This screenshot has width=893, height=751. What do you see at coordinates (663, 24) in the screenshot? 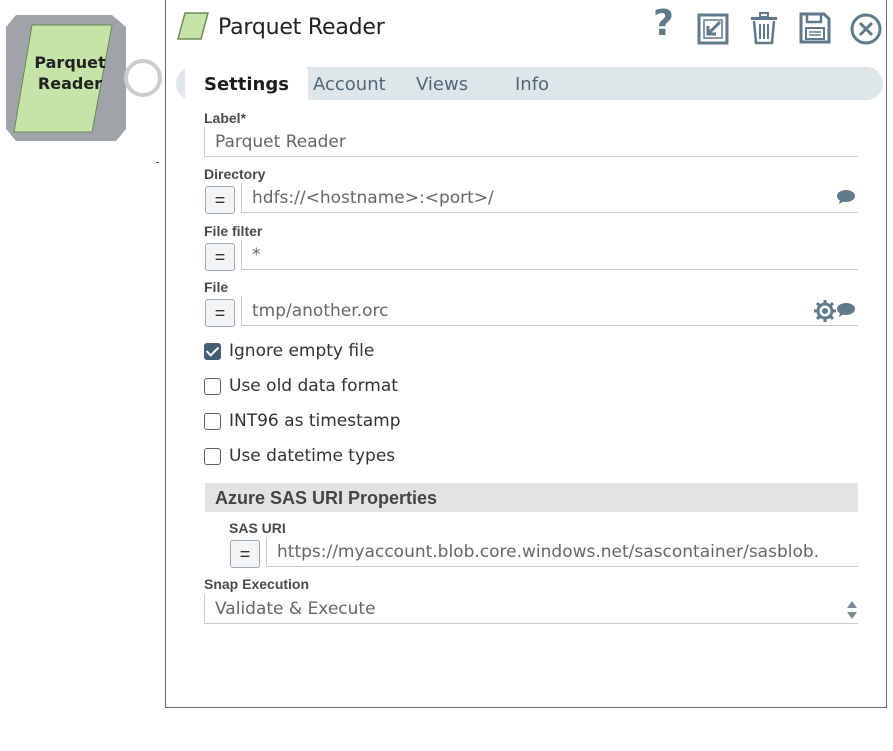
I see `help-icon: ?` at bounding box center [663, 24].